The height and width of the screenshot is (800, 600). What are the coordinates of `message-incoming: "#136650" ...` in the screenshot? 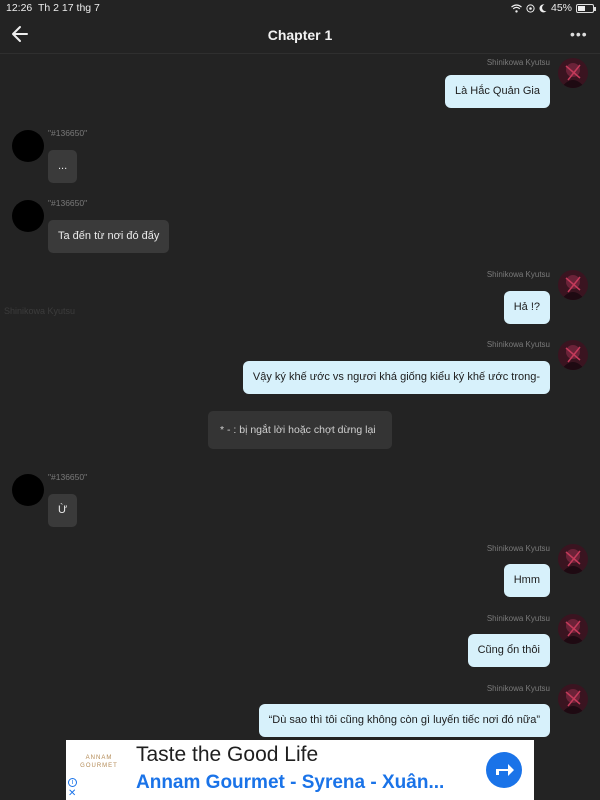 It's located at (162, 159).